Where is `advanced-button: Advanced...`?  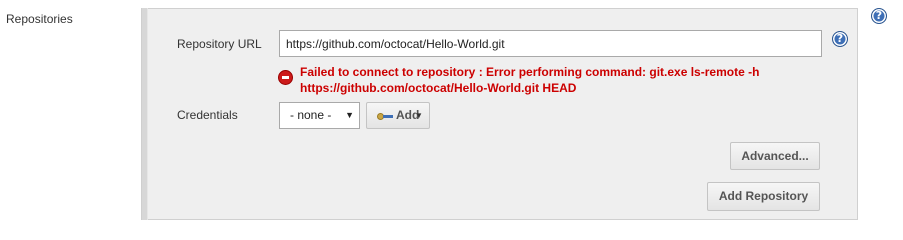
advanced-button: Advanced... is located at coordinates (775, 156).